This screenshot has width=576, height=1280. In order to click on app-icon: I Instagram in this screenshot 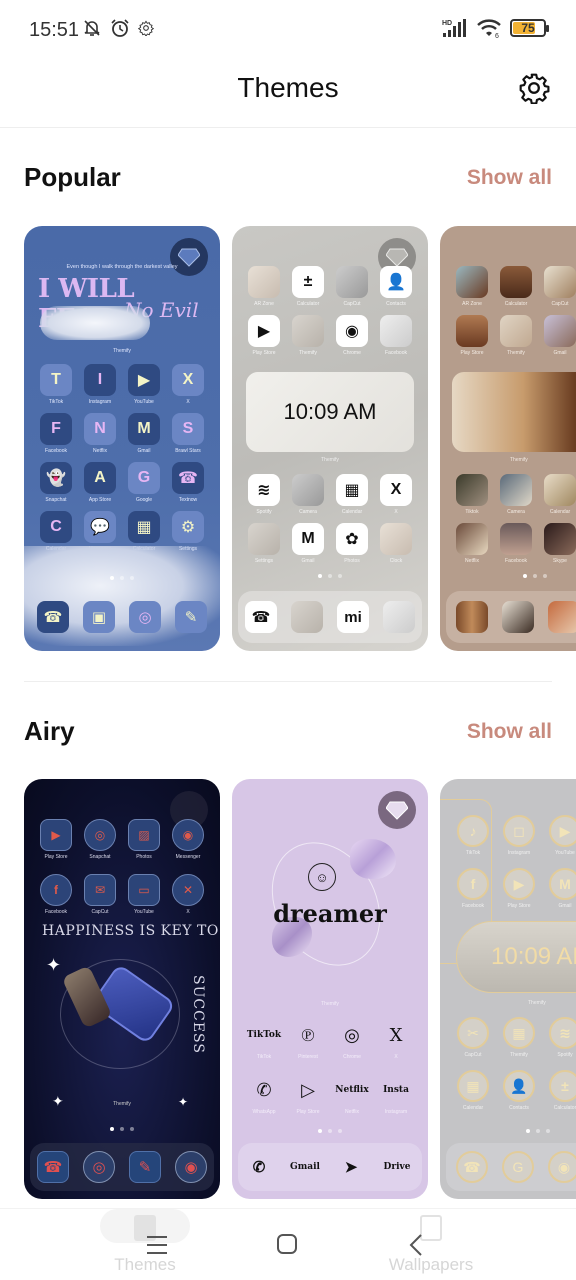, I will do `click(100, 384)`.